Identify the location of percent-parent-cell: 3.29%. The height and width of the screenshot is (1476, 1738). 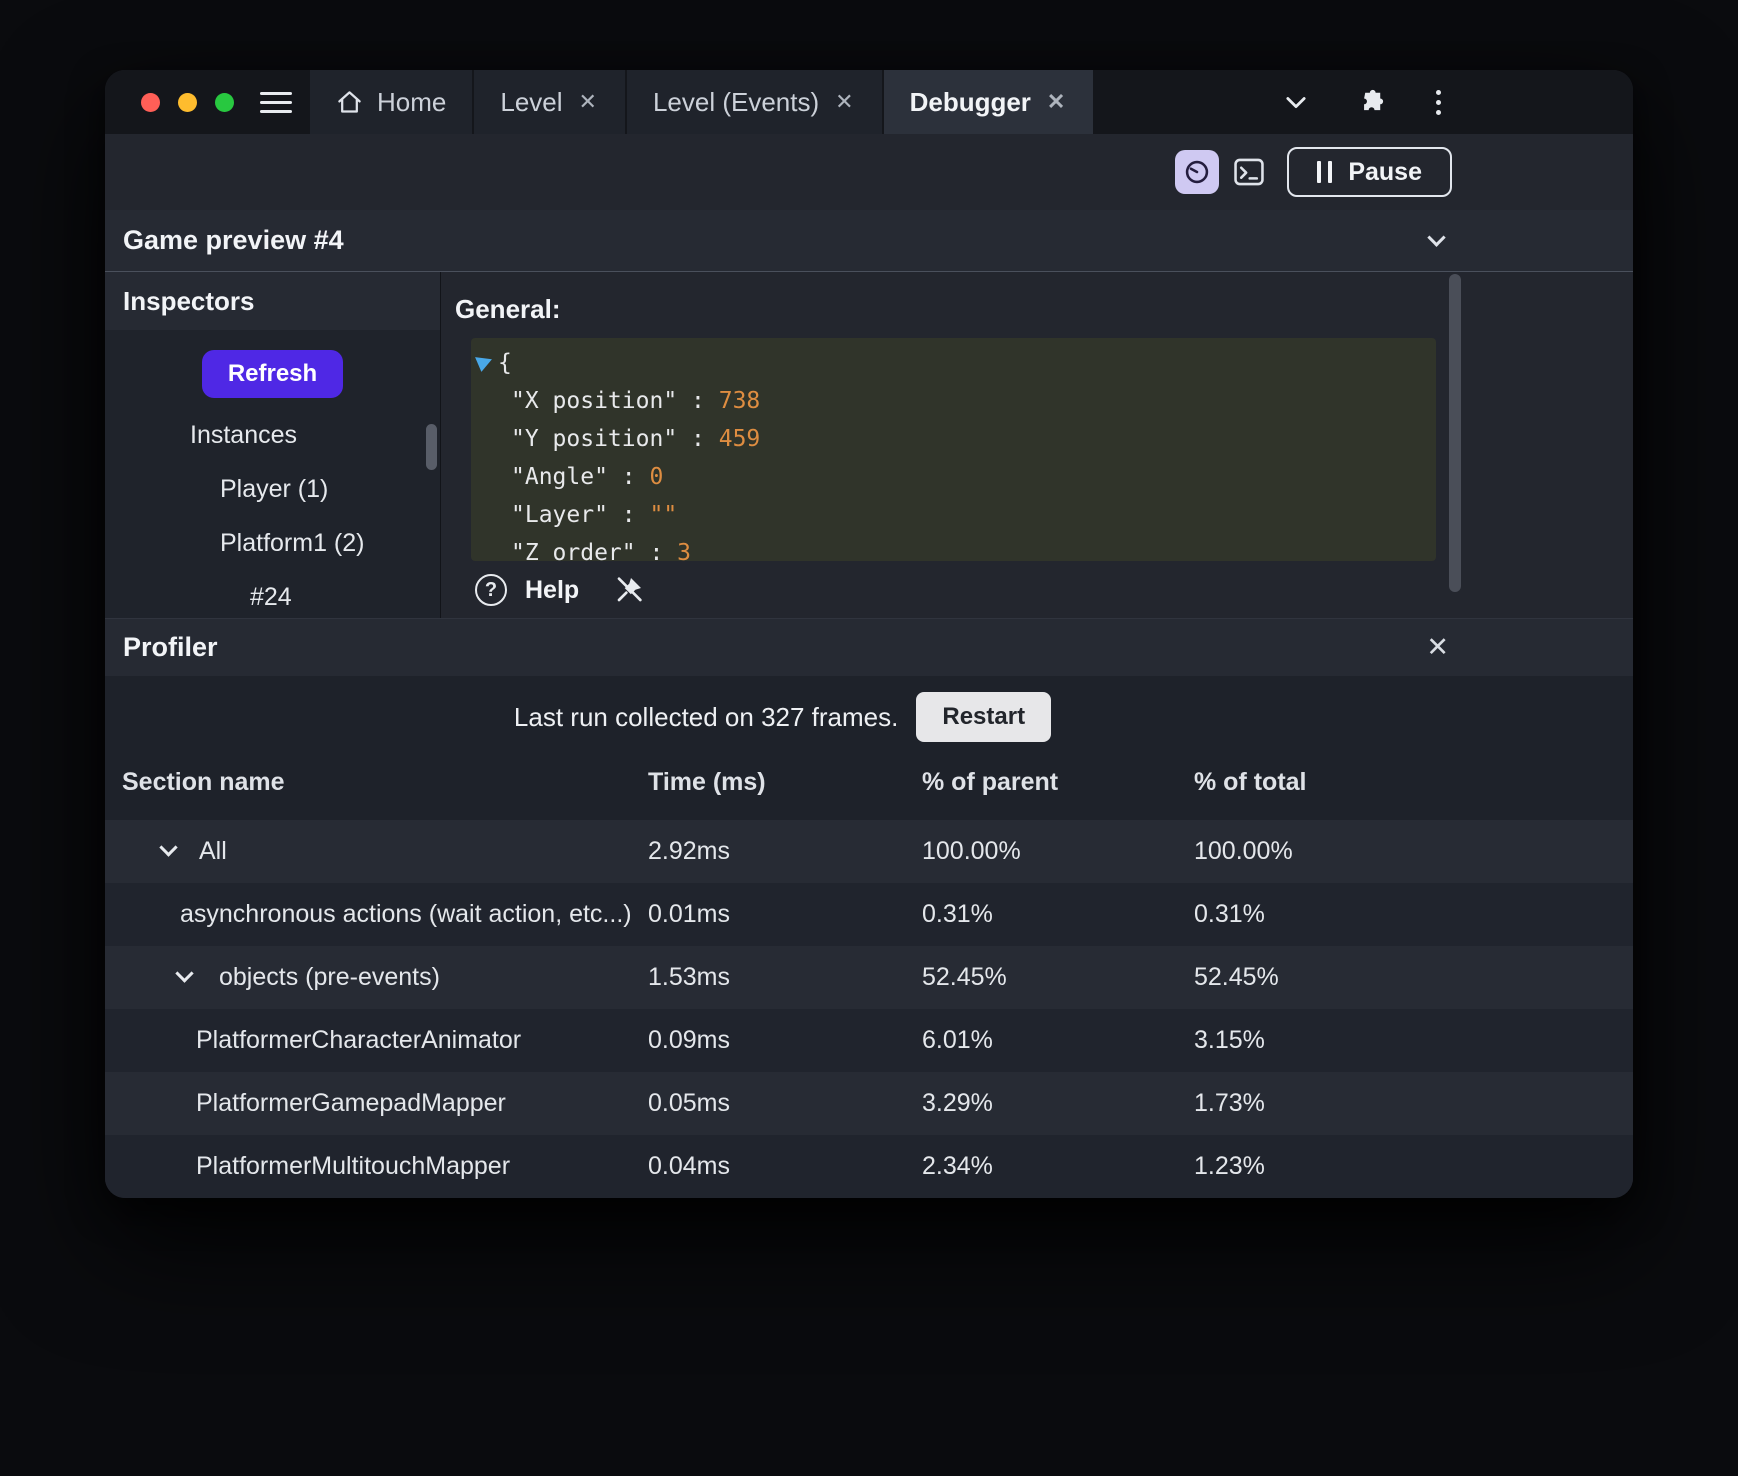
(957, 1103).